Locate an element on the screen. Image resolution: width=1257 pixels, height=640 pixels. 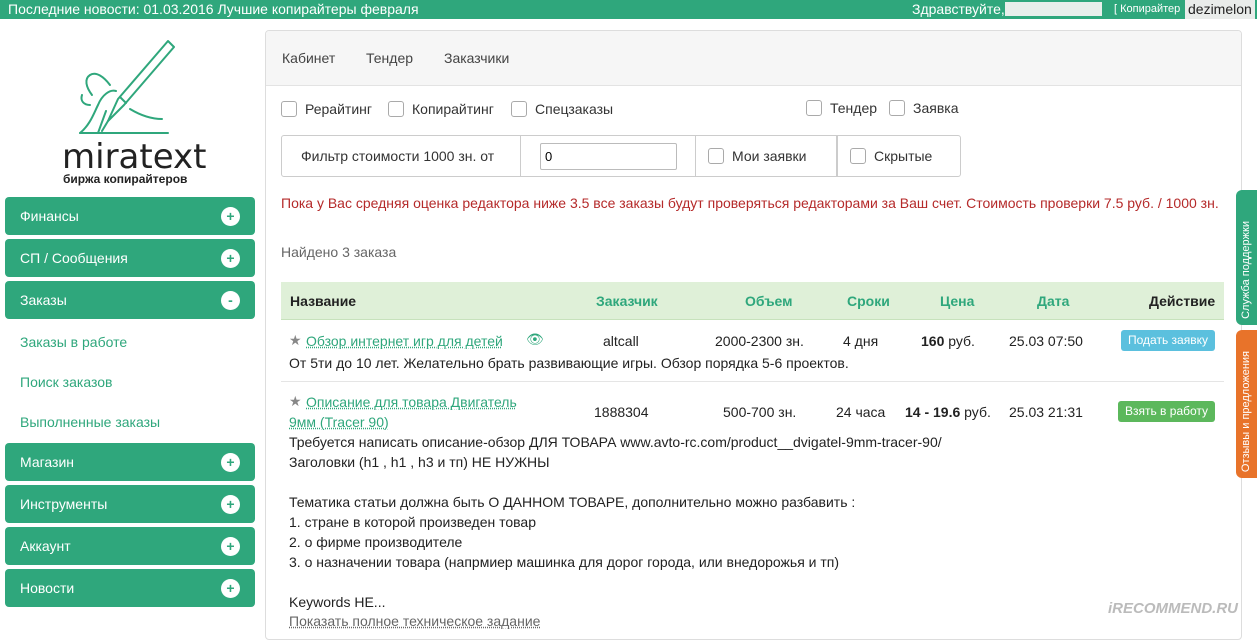
order-customer: 1888304 is located at coordinates (621, 412).